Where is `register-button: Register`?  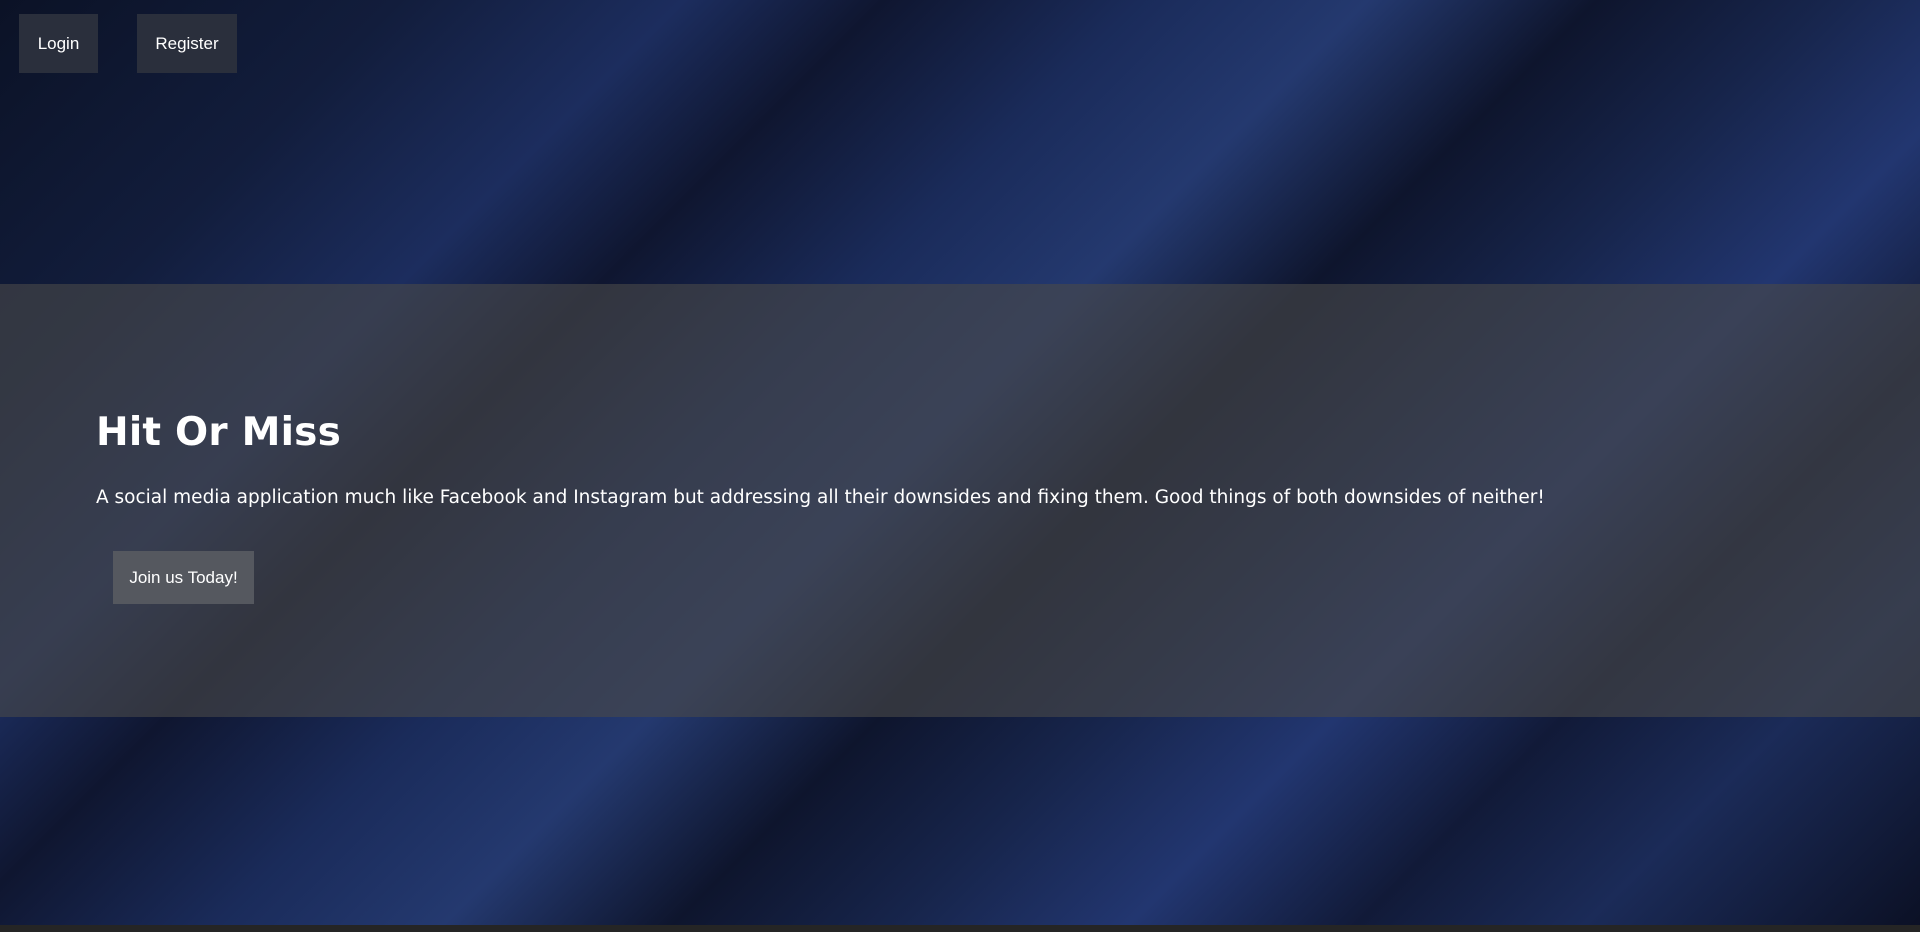
register-button: Register is located at coordinates (187, 43).